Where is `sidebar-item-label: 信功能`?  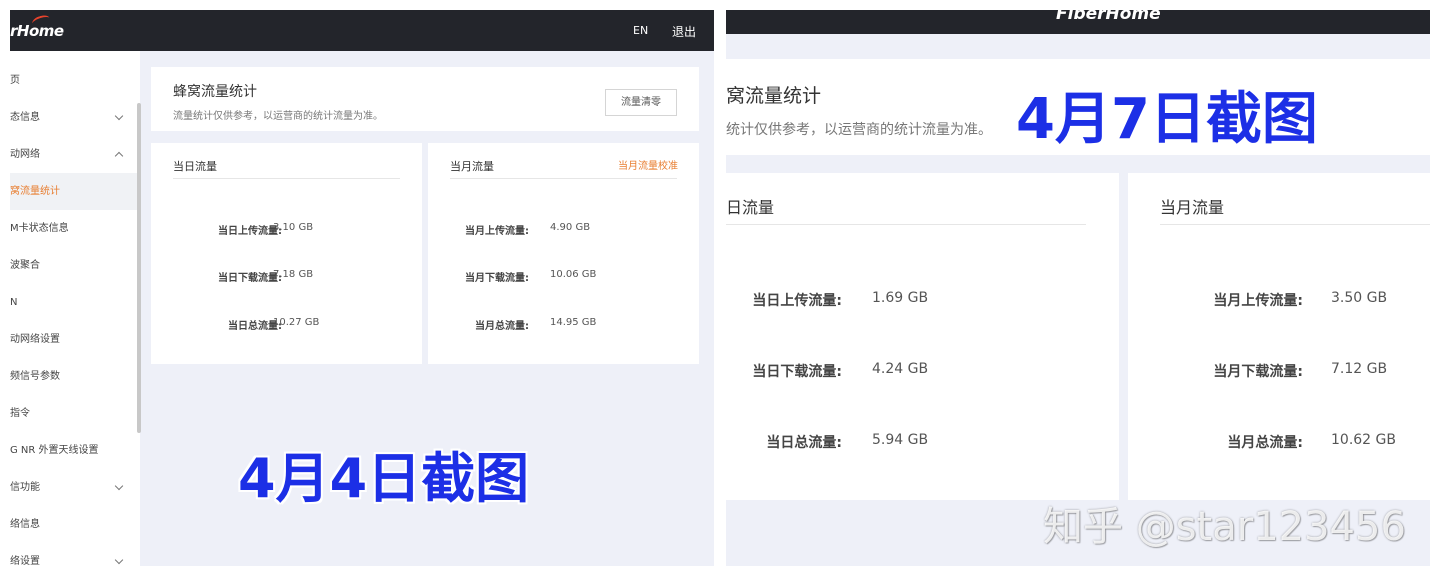 sidebar-item-label: 信功能 is located at coordinates (25, 487).